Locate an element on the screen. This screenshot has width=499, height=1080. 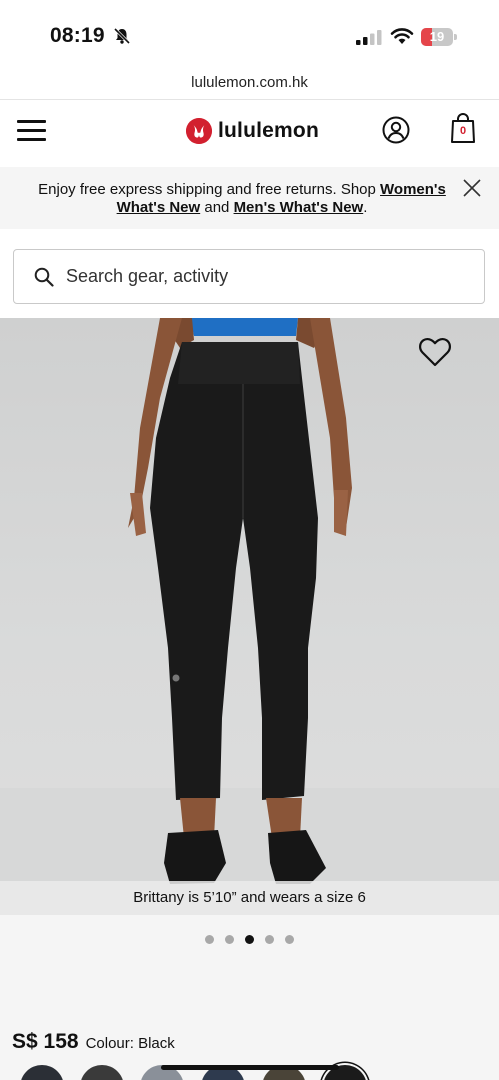
product-price: S$ 158 is located at coordinates (45, 1041).